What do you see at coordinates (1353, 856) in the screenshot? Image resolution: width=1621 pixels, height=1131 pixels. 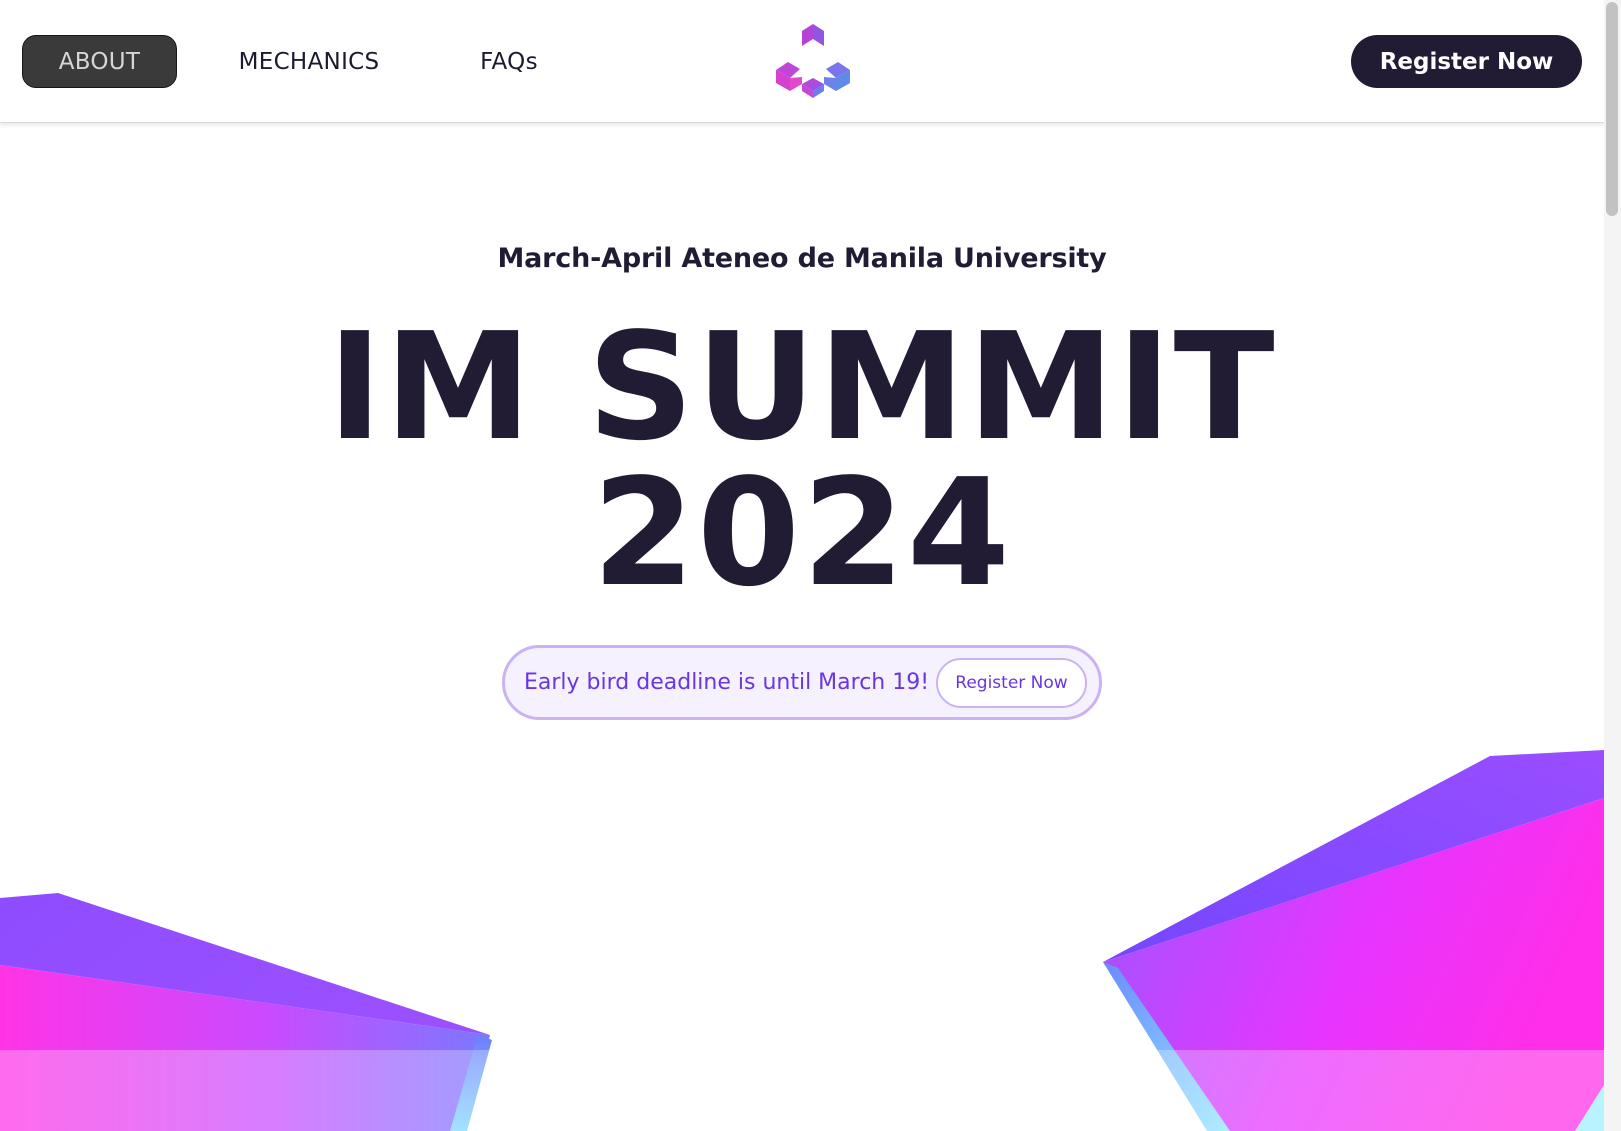 I see `right-shape-top-face` at bounding box center [1353, 856].